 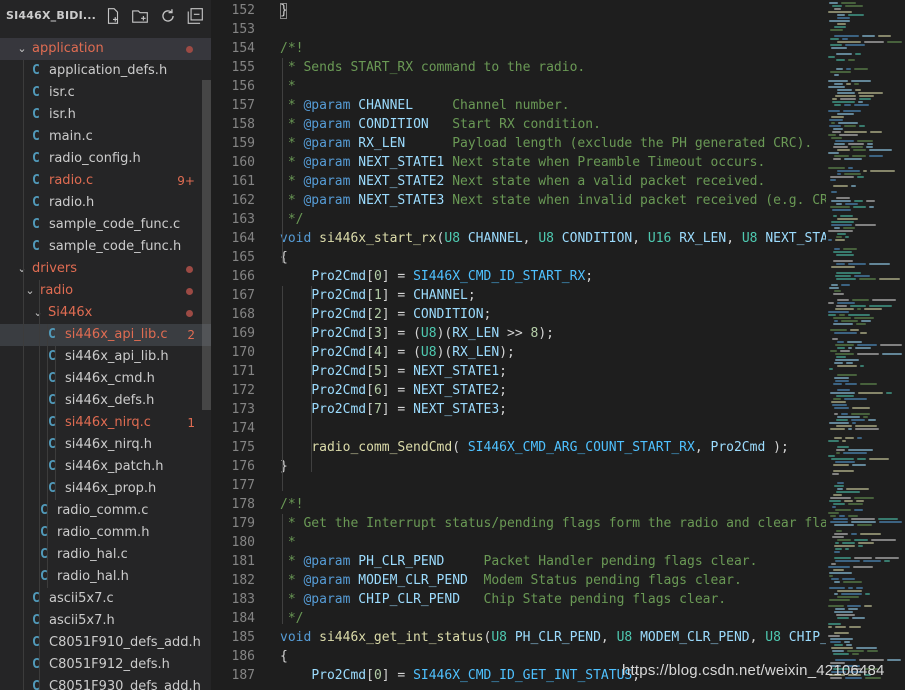 What do you see at coordinates (191, 423) in the screenshot?
I see `problem-count-badge: 1` at bounding box center [191, 423].